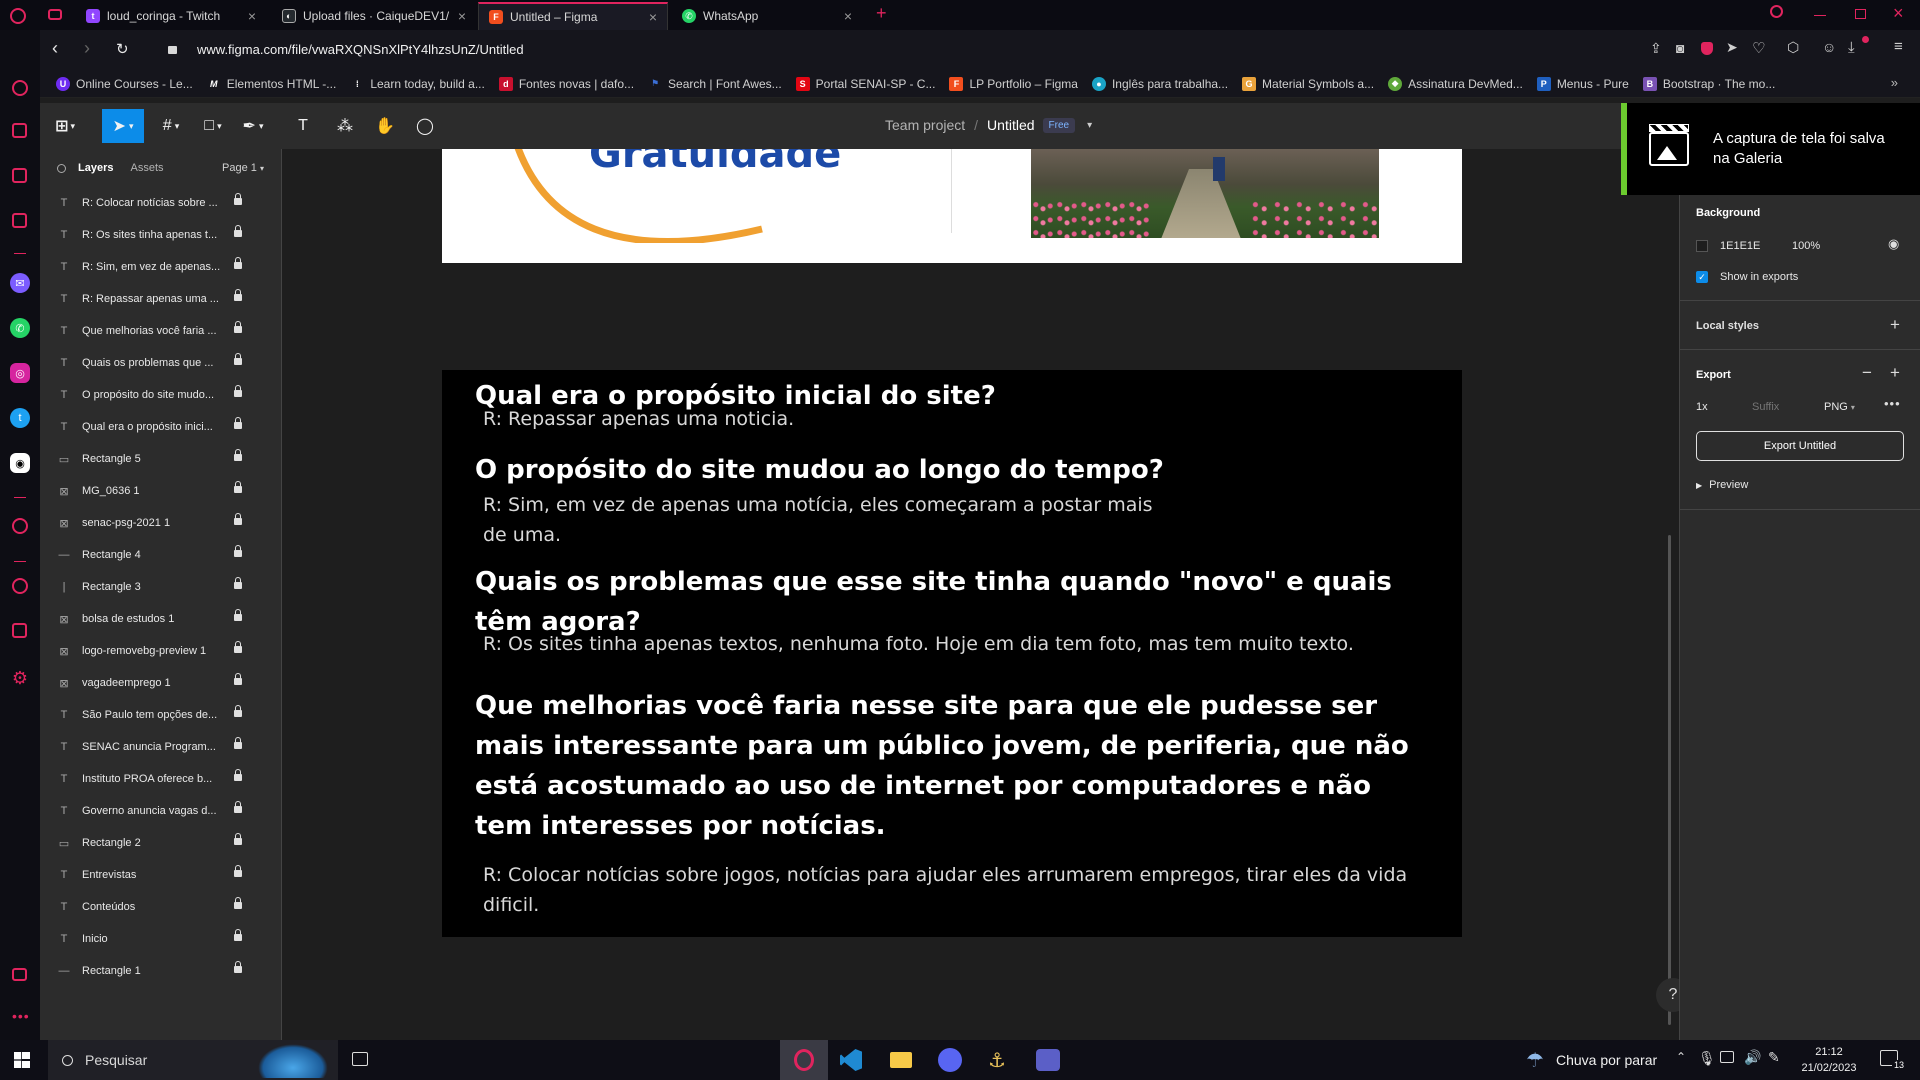 This screenshot has width=1920, height=1080. I want to click on twitter-icon: t, so click(20, 418).